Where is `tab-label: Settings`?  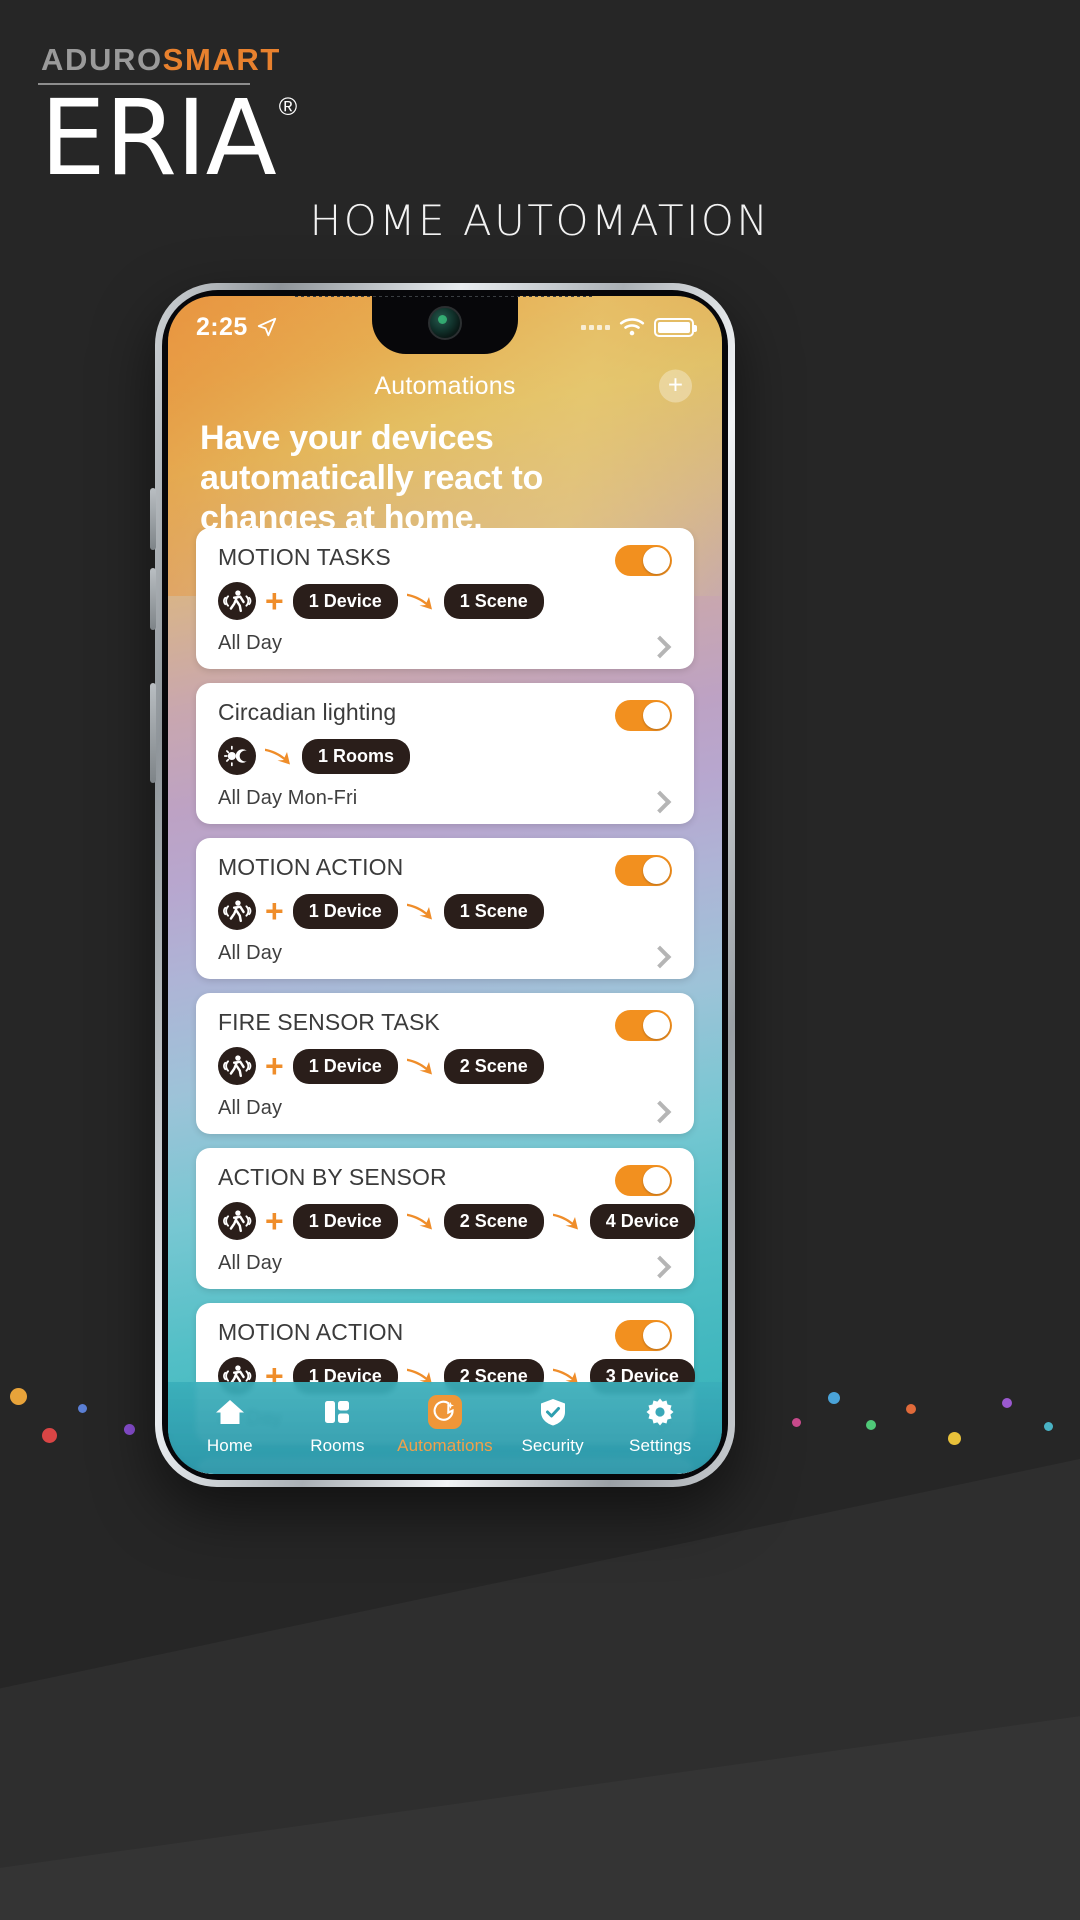 tab-label: Settings is located at coordinates (660, 1445).